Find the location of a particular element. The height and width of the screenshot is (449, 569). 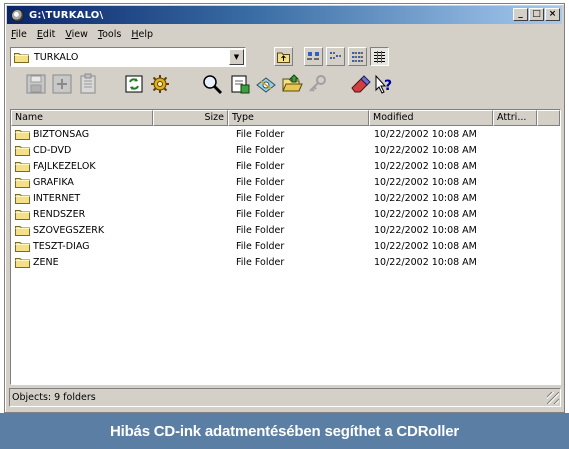

help-button: ? is located at coordinates (384, 84).